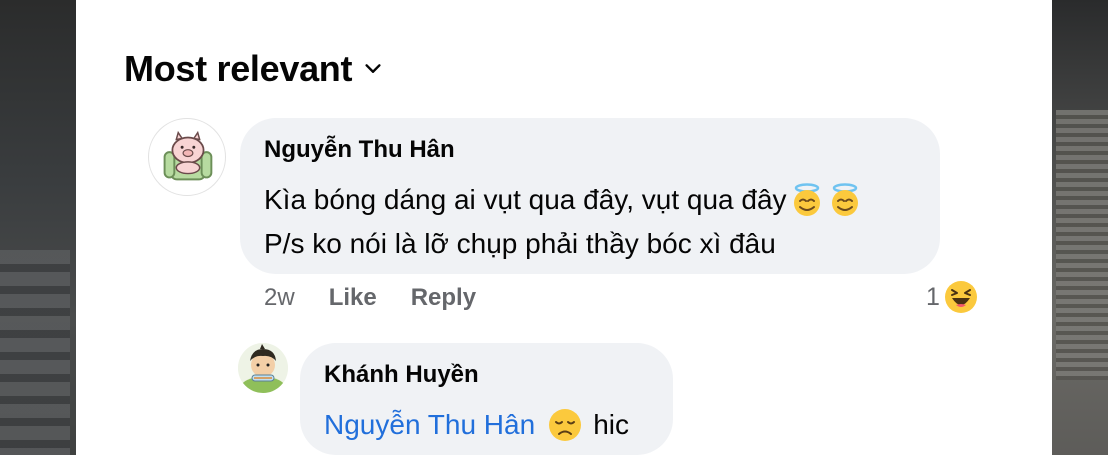  I want to click on reaction-summary: 1, so click(952, 297).